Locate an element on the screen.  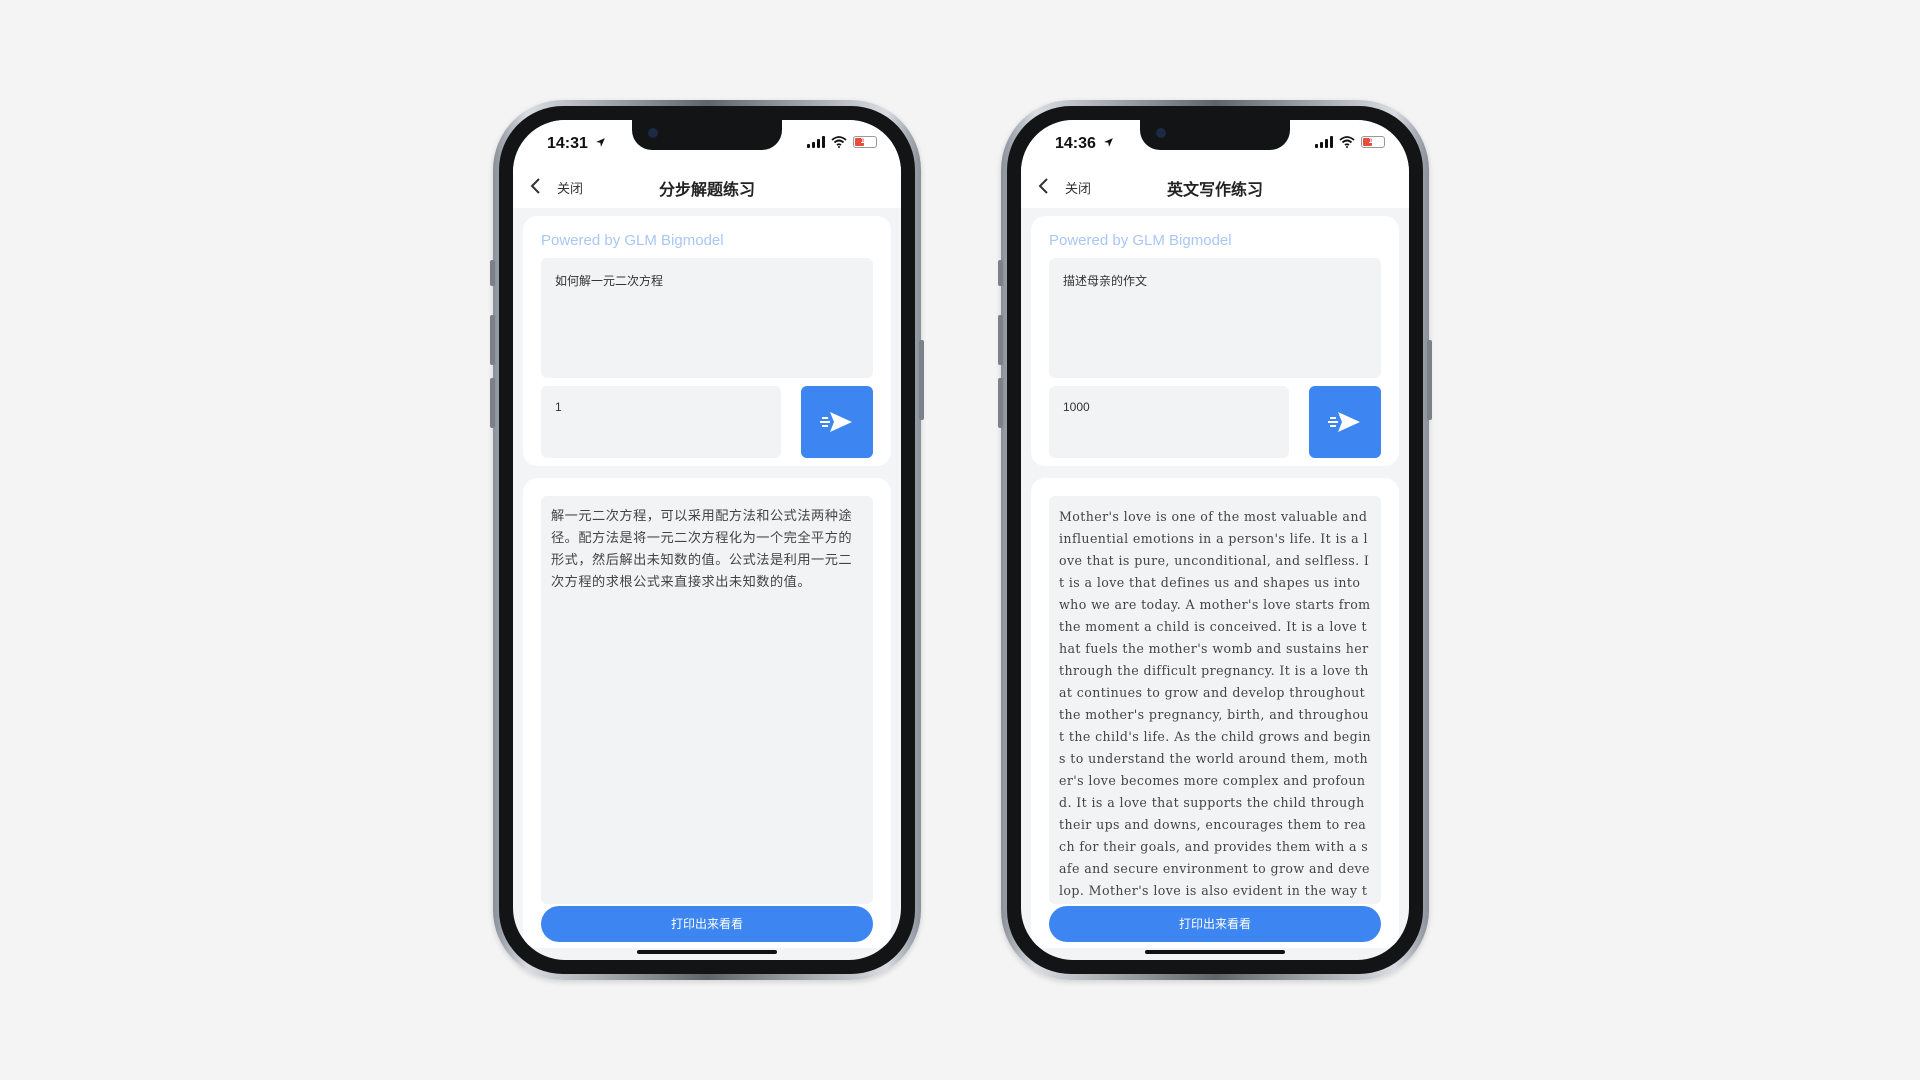
prompt-text: 描述母亲的作文 is located at coordinates (1105, 281).